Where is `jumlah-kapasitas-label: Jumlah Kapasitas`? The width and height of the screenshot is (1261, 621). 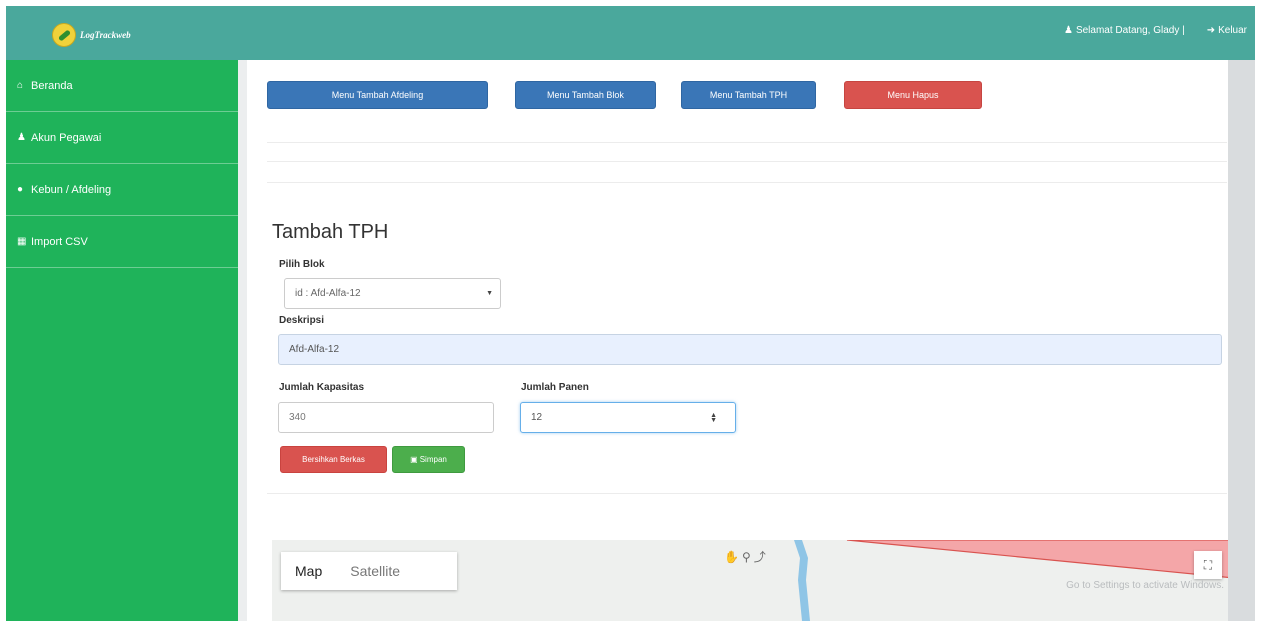 jumlah-kapasitas-label: Jumlah Kapasitas is located at coordinates (322, 387).